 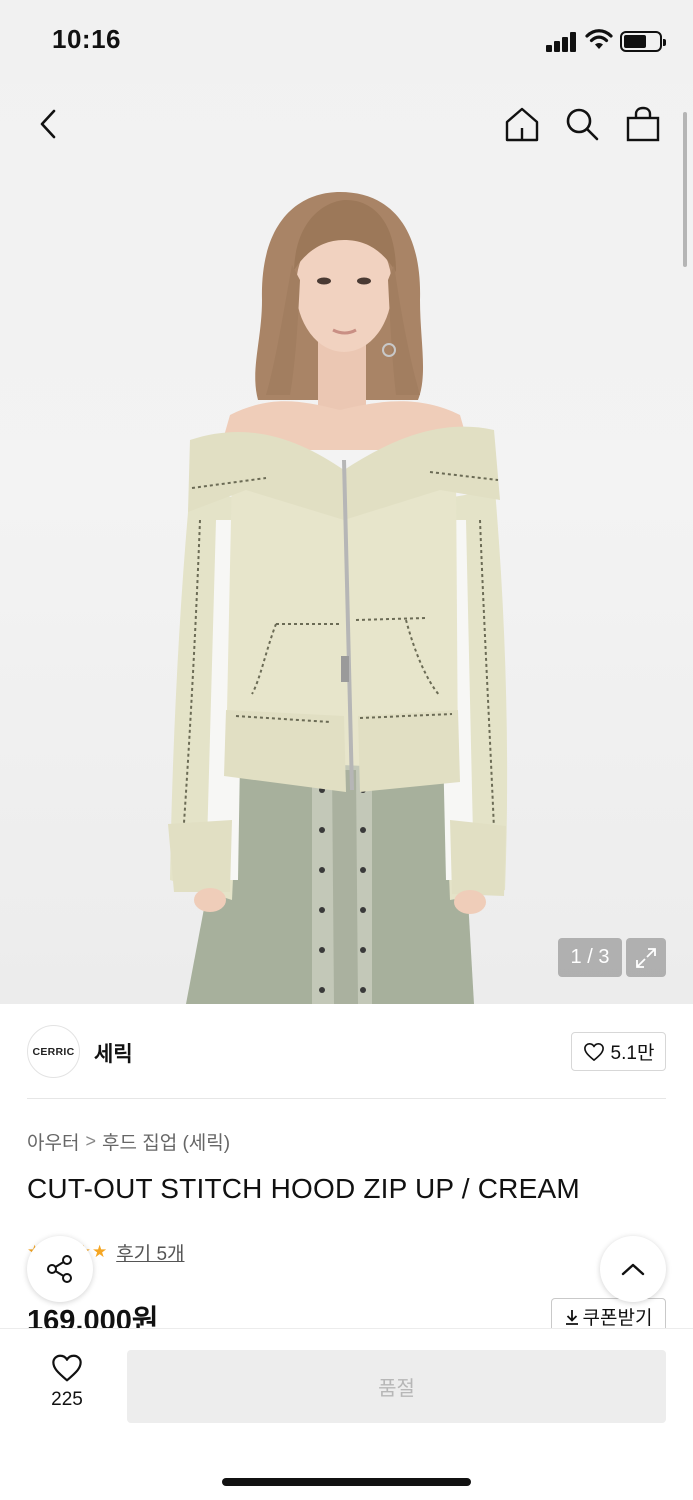 I want to click on divider, so click(x=346, y=1098).